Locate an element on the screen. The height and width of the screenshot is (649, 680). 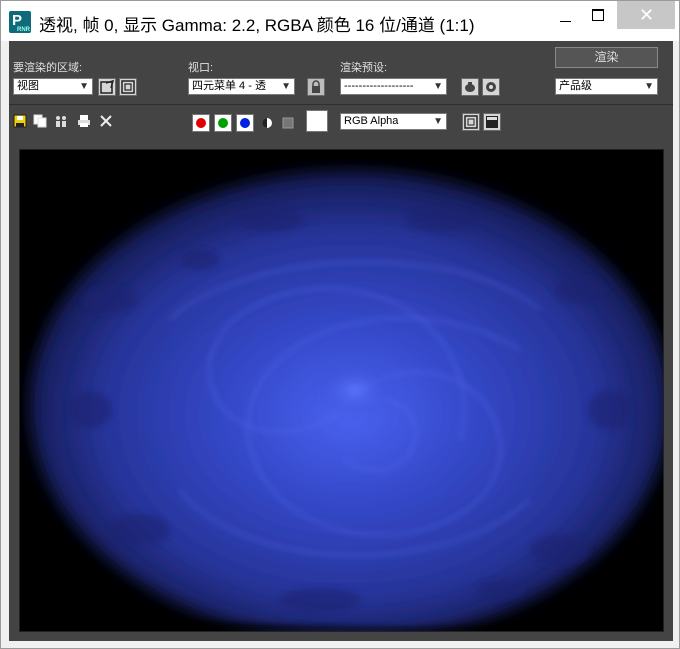
save-image-icon is located at coordinates (20, 121).